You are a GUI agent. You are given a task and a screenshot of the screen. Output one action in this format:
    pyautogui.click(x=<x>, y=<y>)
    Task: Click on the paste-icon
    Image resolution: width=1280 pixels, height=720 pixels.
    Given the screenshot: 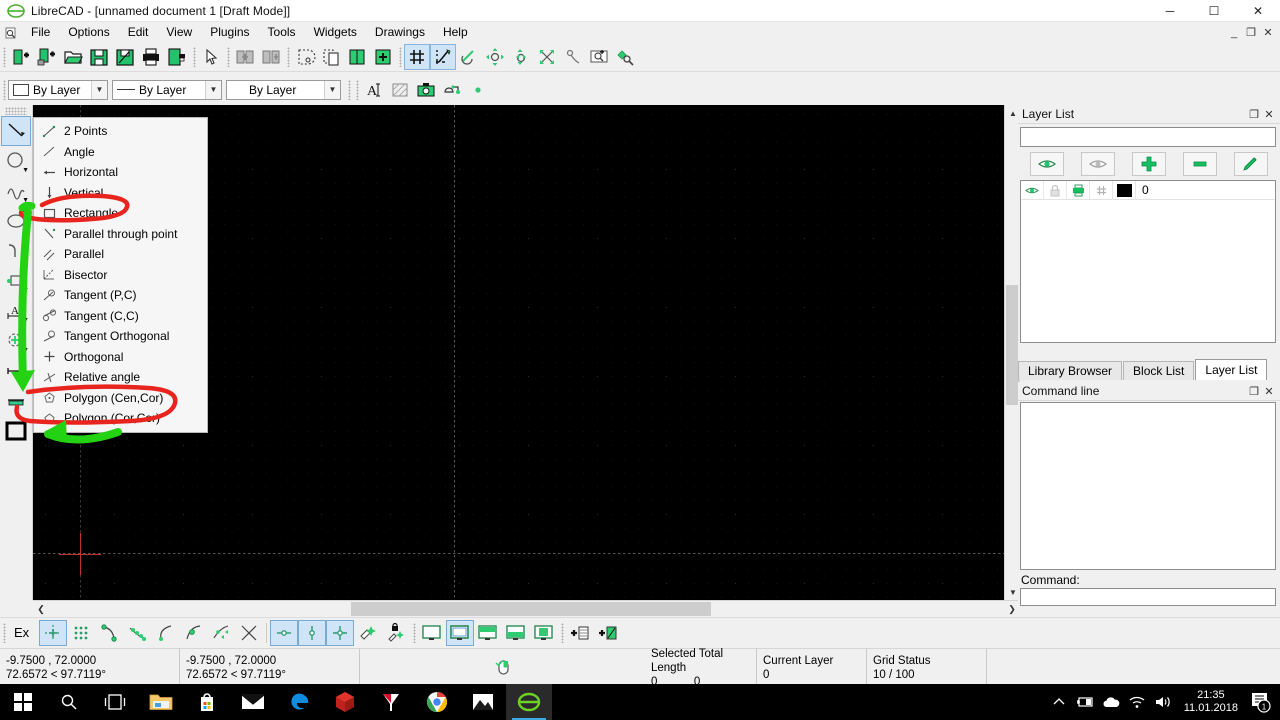 What is the action you would take?
    pyautogui.click(x=357, y=57)
    